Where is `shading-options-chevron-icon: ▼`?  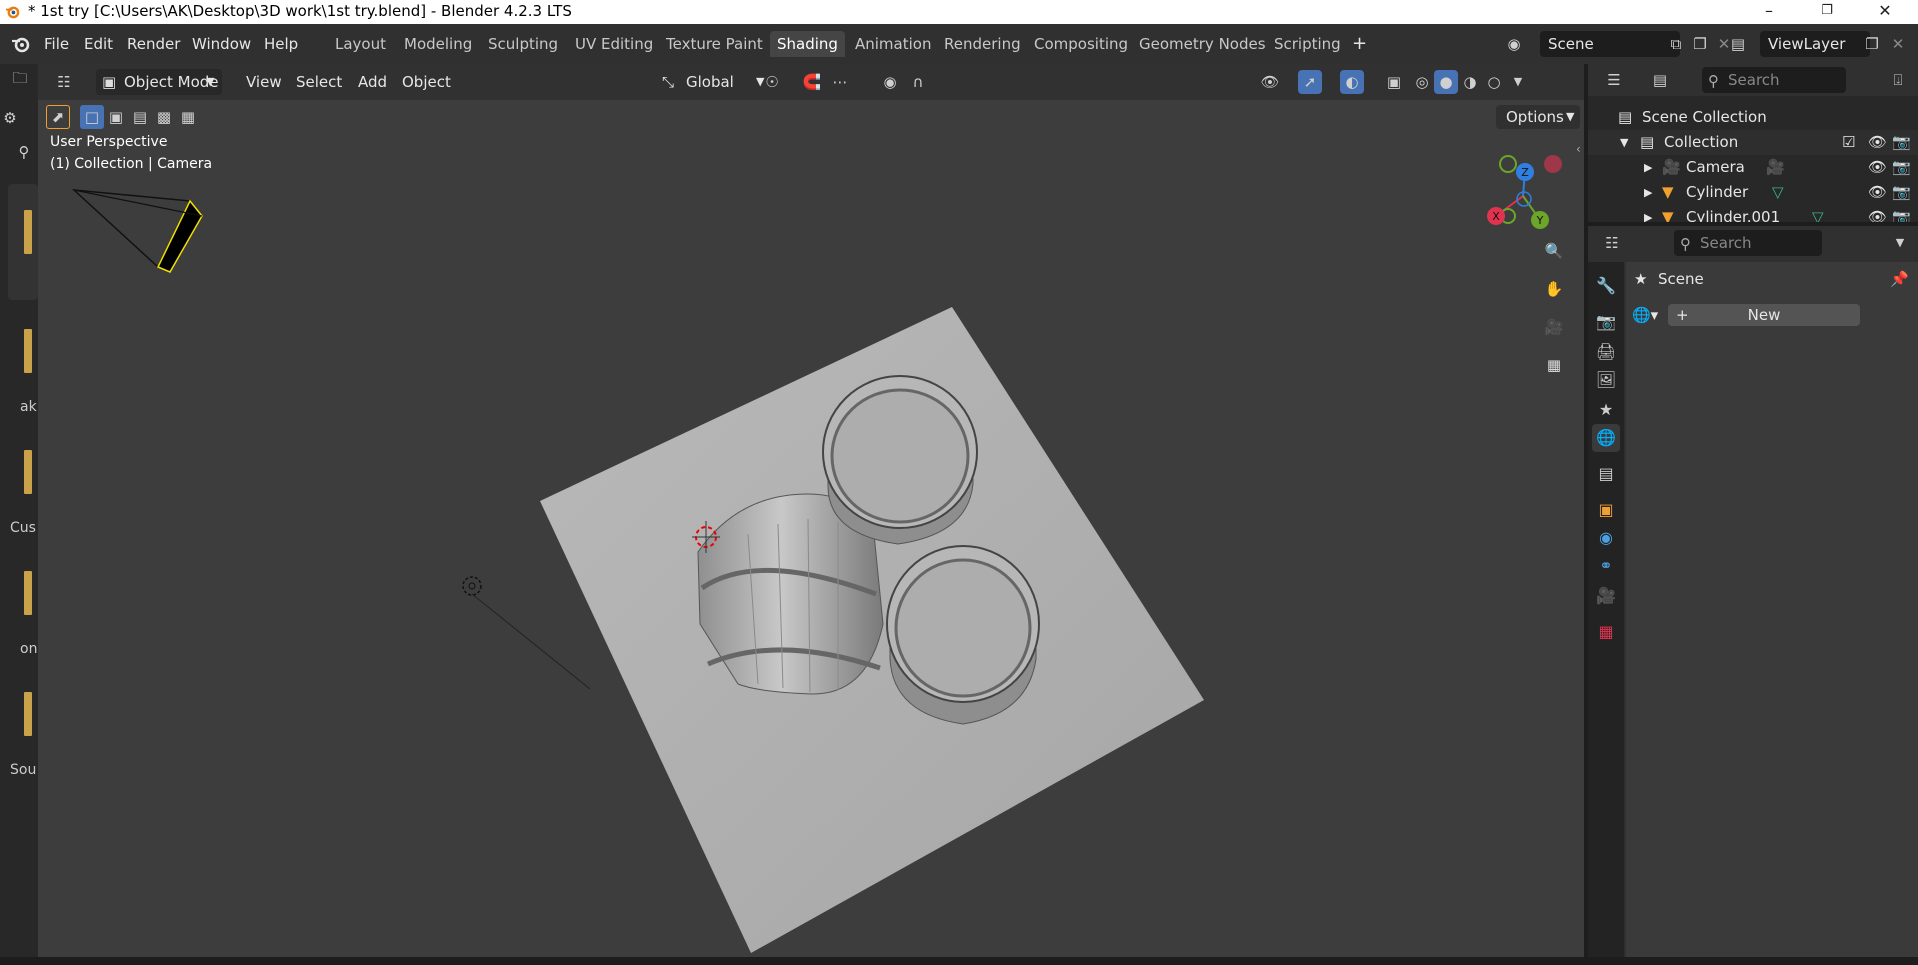 shading-options-chevron-icon: ▼ is located at coordinates (1518, 82).